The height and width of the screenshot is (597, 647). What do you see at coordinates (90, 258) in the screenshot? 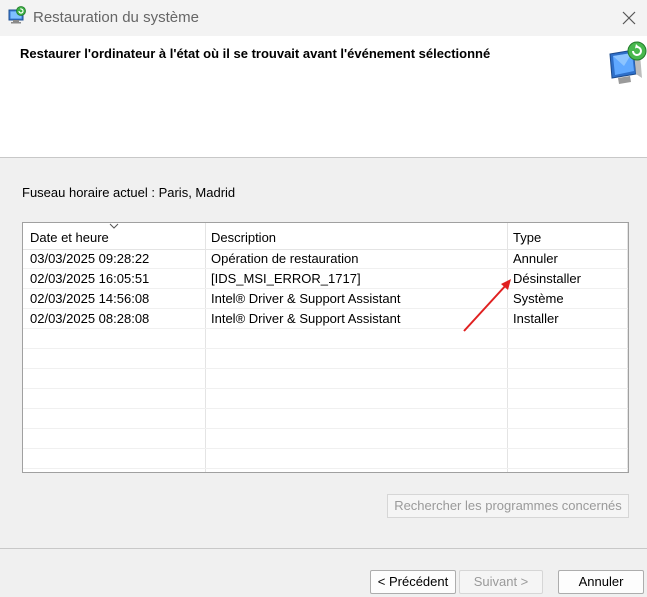
I see `row-date: 03/03/2025 09:28:22` at bounding box center [90, 258].